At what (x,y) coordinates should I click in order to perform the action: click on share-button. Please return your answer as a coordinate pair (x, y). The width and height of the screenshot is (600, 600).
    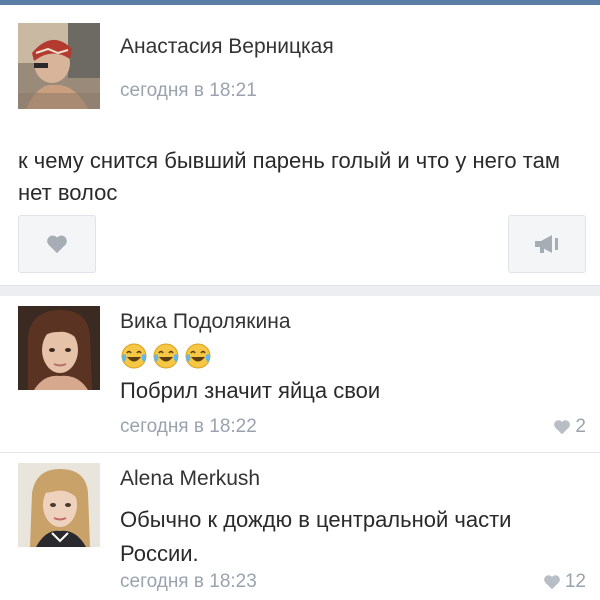
    Looking at the image, I should click on (547, 244).